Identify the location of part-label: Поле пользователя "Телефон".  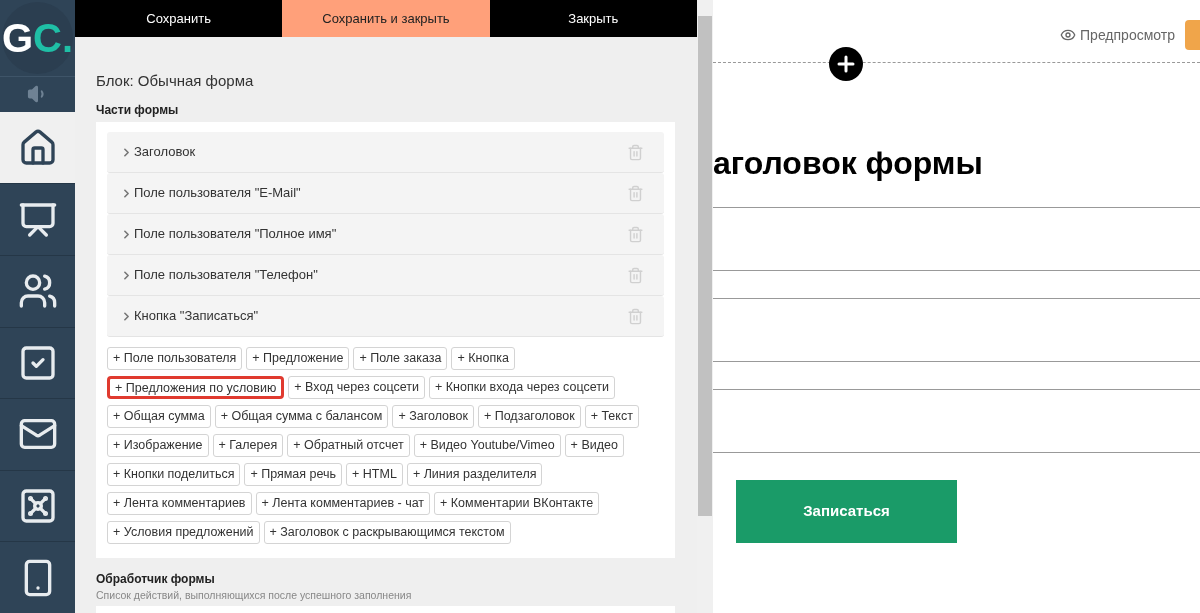
(226, 275).